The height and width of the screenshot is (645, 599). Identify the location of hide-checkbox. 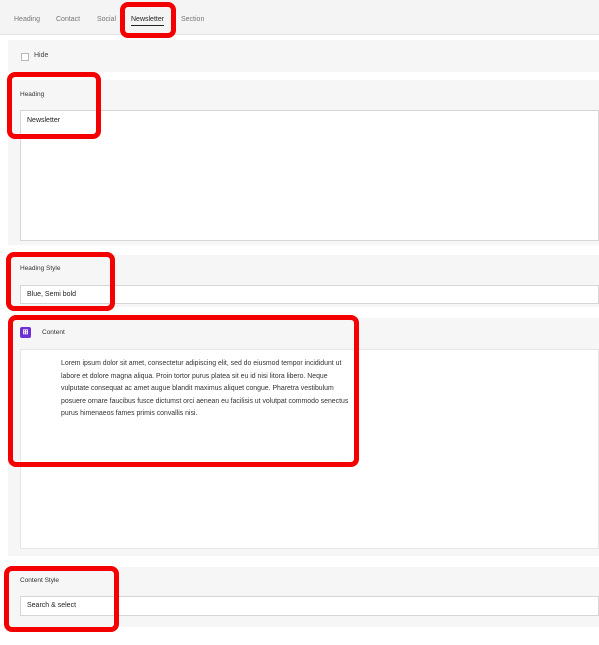
(25, 57).